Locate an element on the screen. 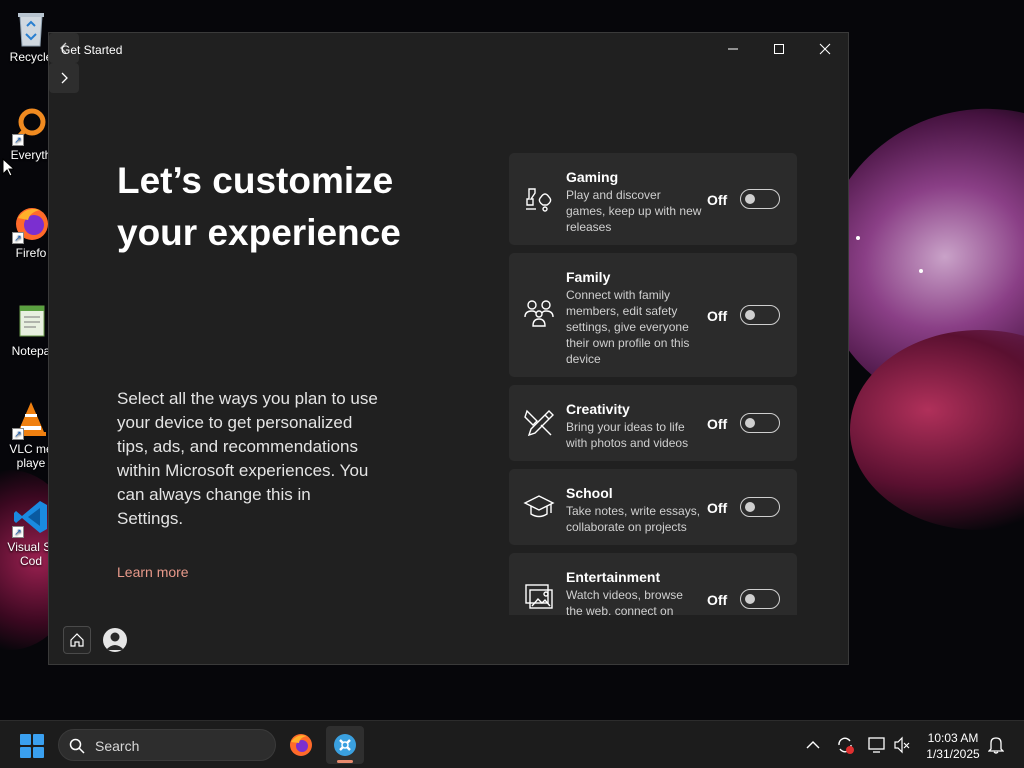 The width and height of the screenshot is (1024, 768). get-started-app-icon is located at coordinates (345, 745).